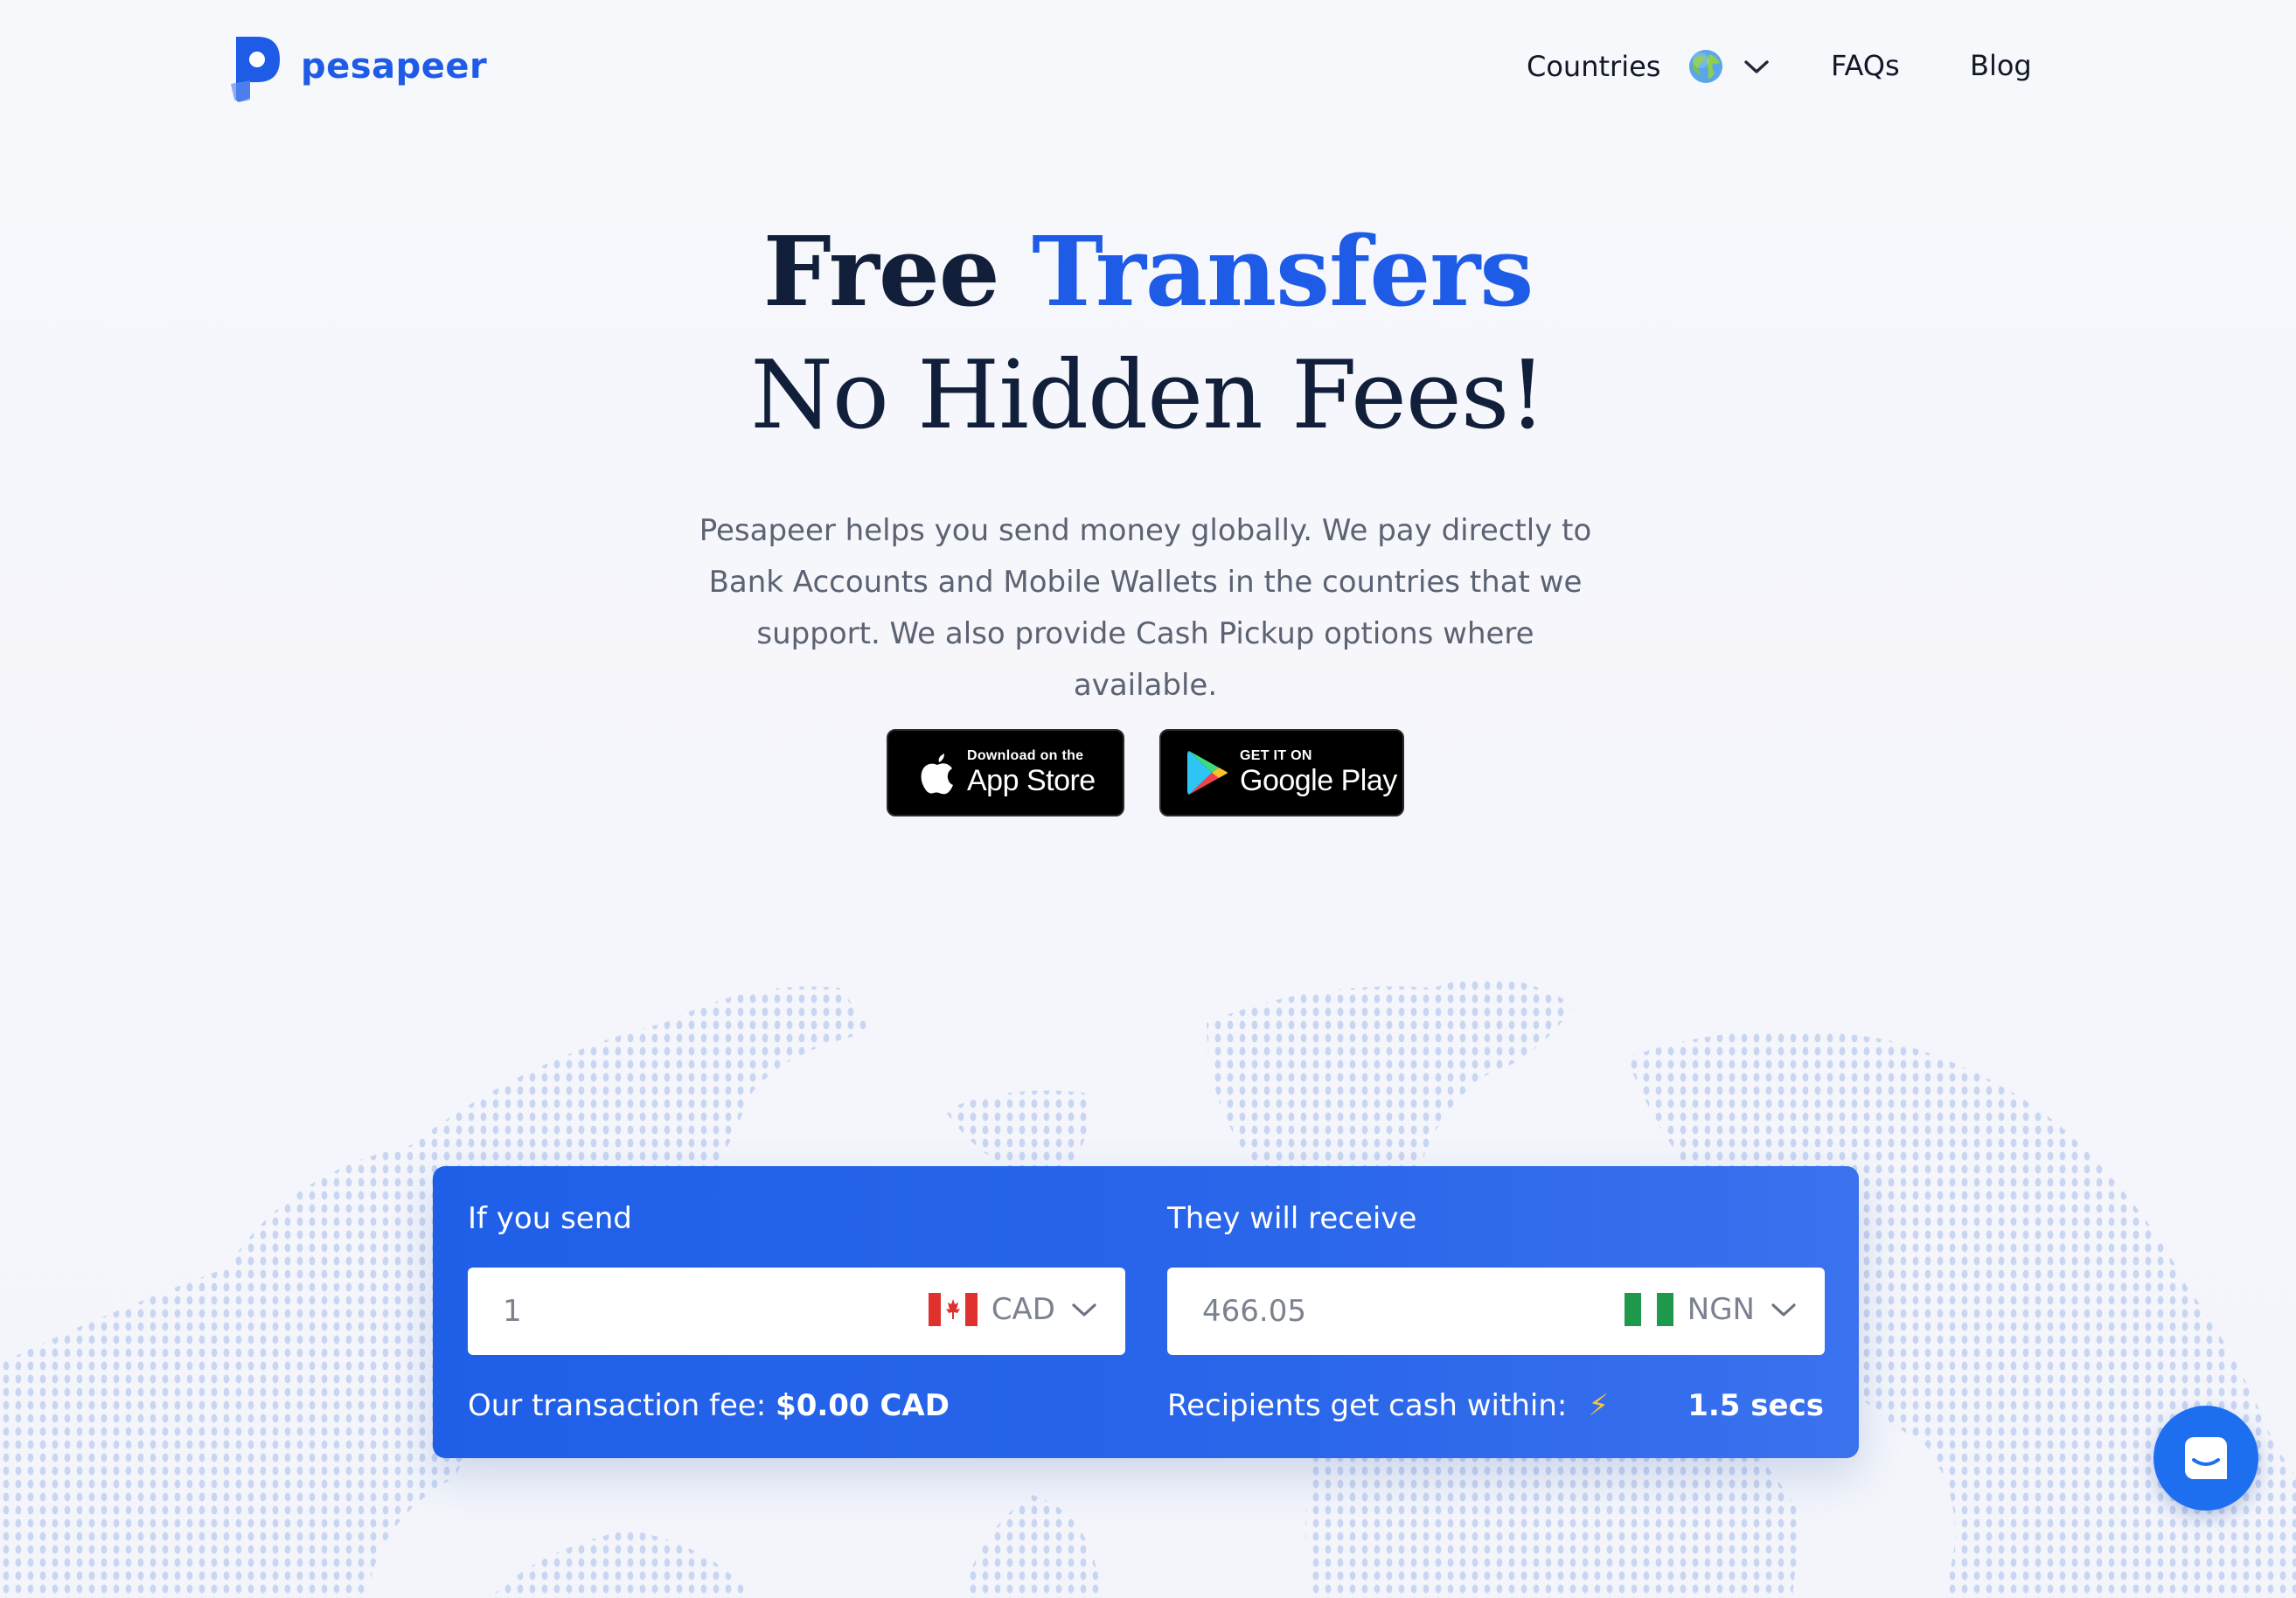 This screenshot has height=1598, width=2296. I want to click on receive-amount-field: 466.05 NGN, so click(1496, 1311).